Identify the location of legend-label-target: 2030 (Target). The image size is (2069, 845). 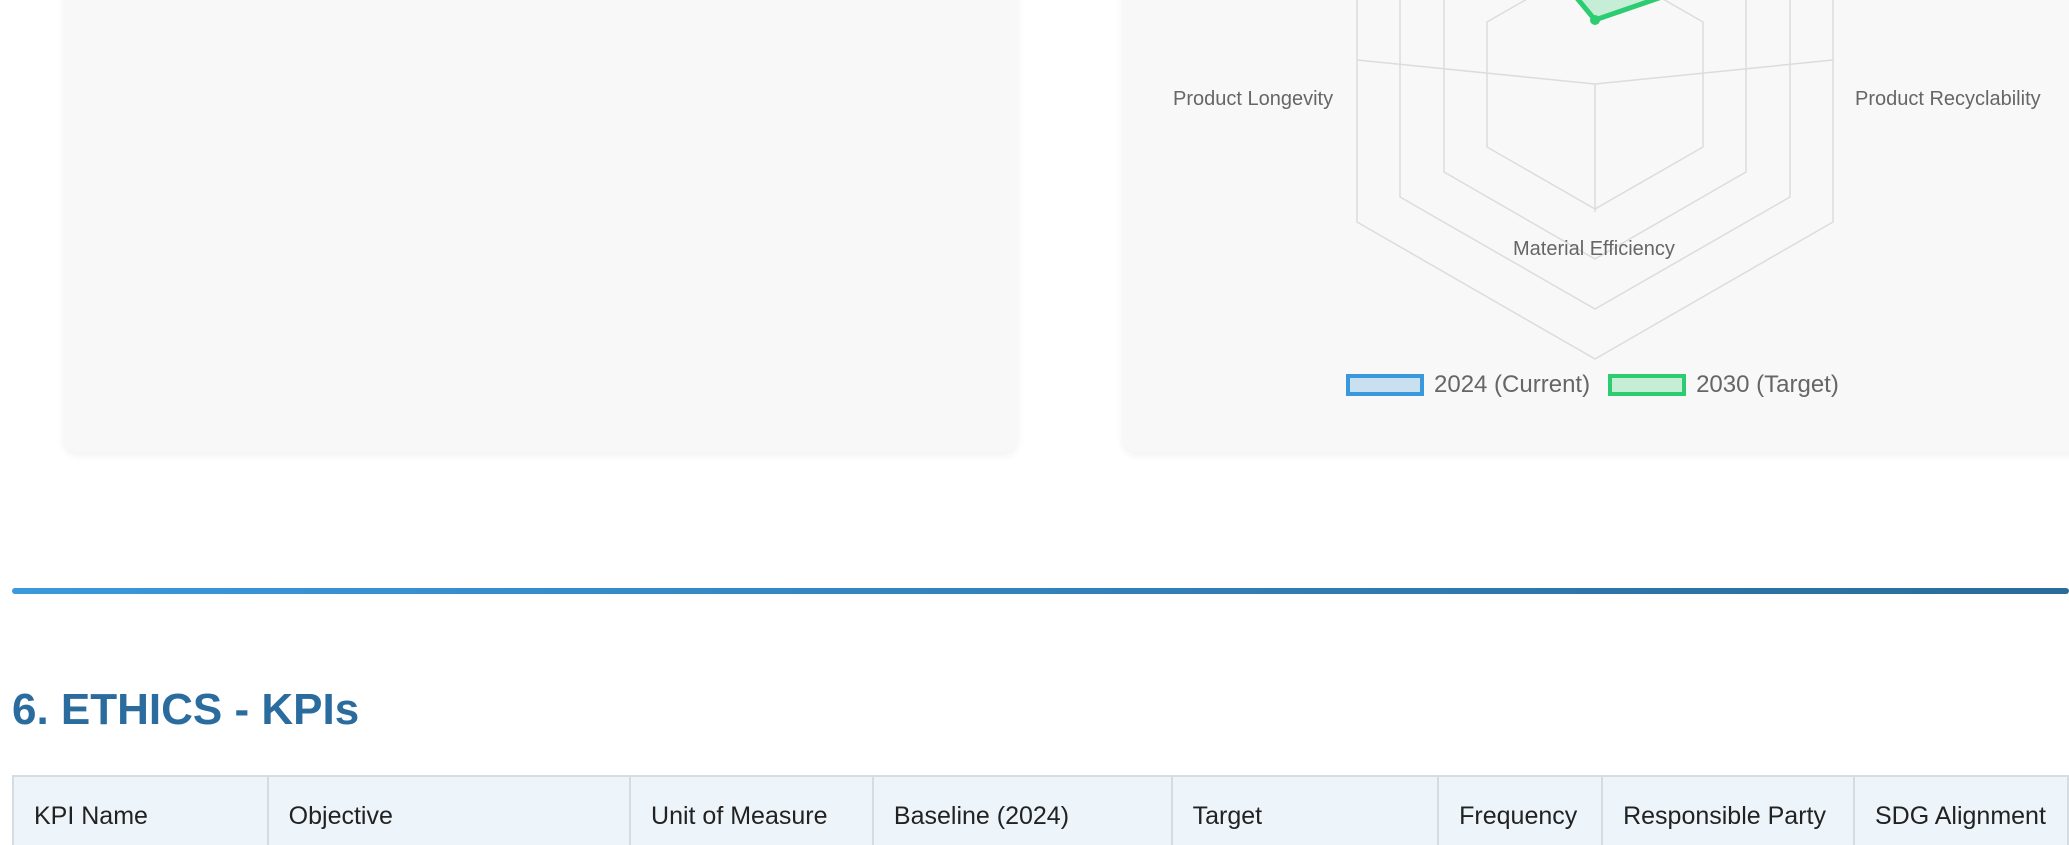
(1767, 384).